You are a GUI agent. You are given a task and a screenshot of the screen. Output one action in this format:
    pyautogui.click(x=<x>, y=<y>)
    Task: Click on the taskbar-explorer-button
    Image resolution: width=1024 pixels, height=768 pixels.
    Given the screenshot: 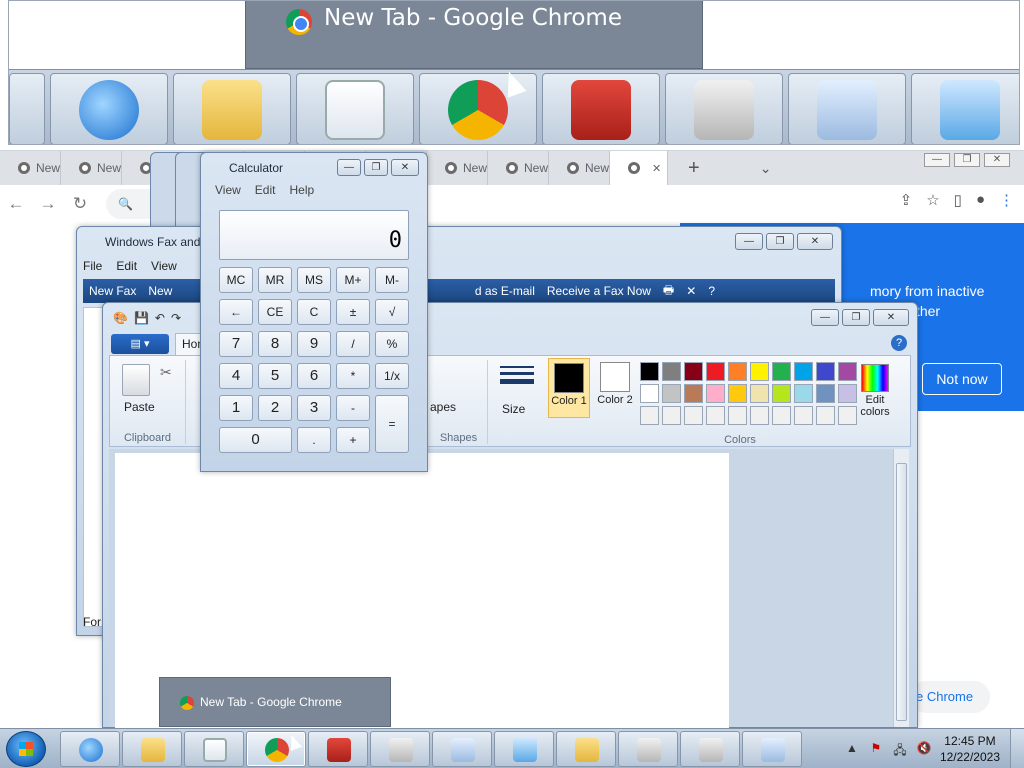 What is the action you would take?
    pyautogui.click(x=152, y=749)
    